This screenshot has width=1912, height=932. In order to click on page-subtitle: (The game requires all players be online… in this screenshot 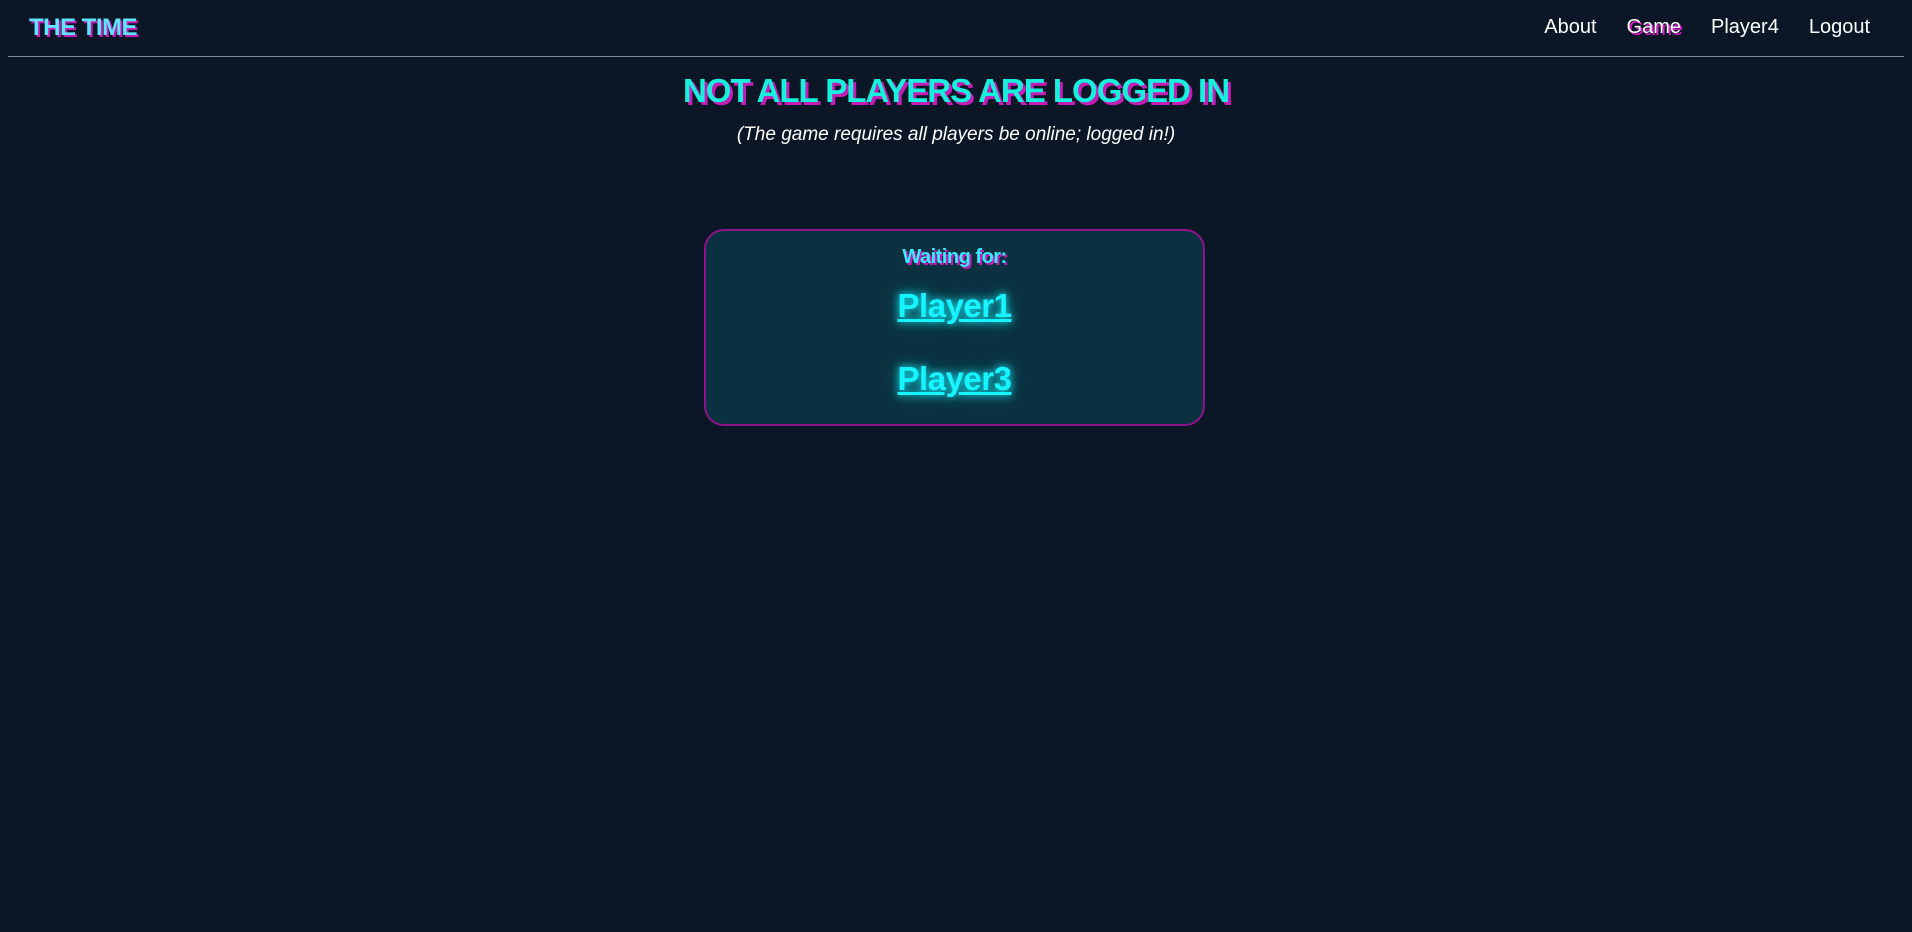, I will do `click(956, 134)`.